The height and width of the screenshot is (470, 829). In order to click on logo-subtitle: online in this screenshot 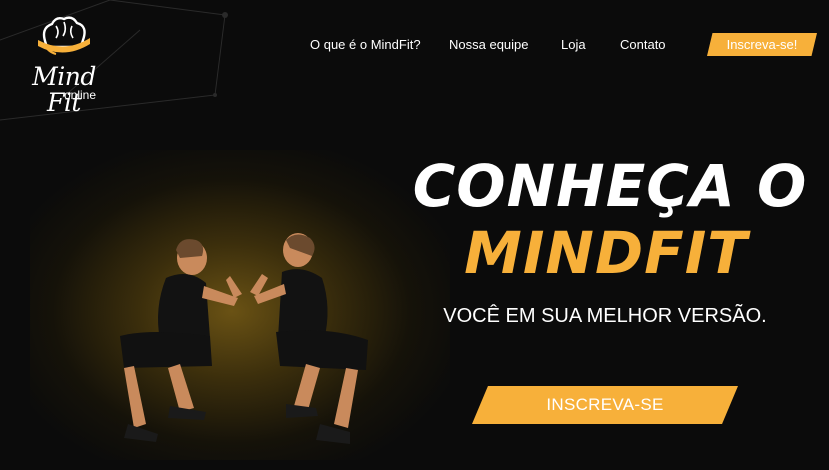, I will do `click(80, 95)`.